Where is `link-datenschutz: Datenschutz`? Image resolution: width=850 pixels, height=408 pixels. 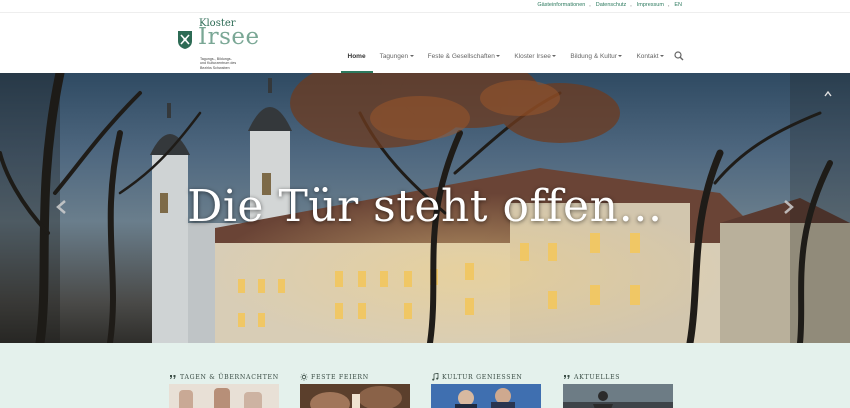 link-datenschutz: Datenschutz is located at coordinates (611, 5).